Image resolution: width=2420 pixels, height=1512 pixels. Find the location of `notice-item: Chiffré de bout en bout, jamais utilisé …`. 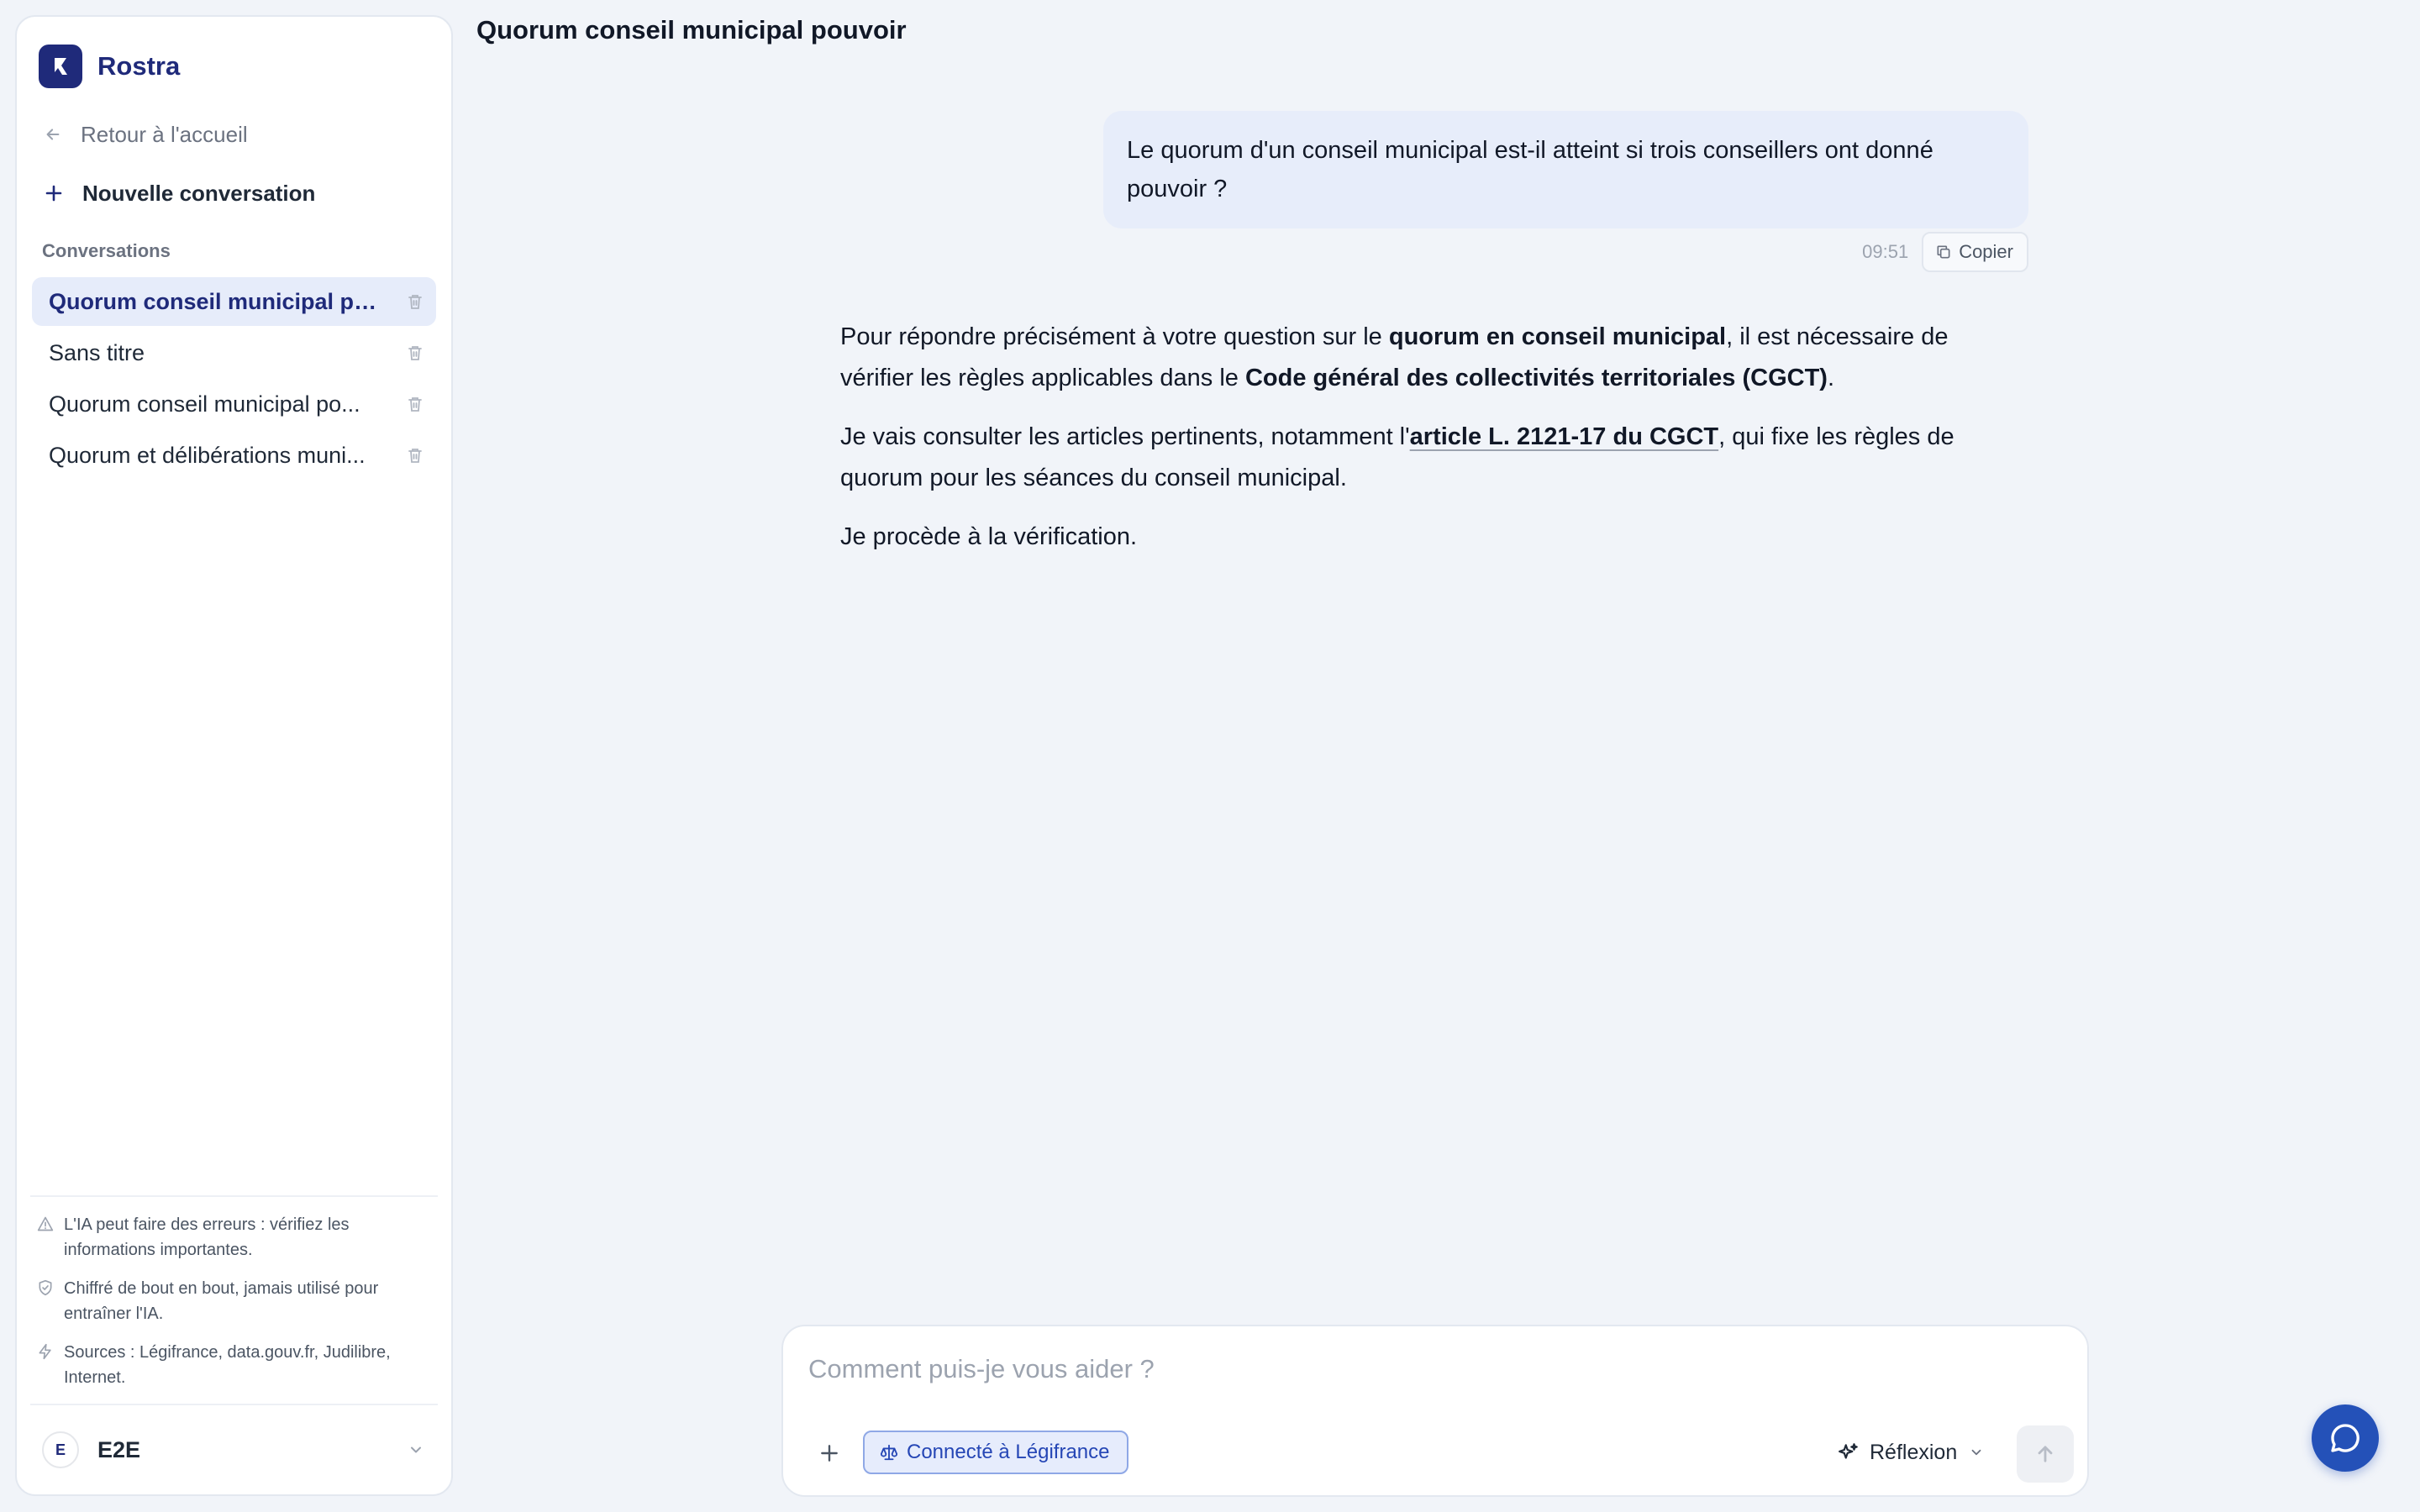

notice-item: Chiffré de bout en bout, jamais utilisé … is located at coordinates (234, 1301).